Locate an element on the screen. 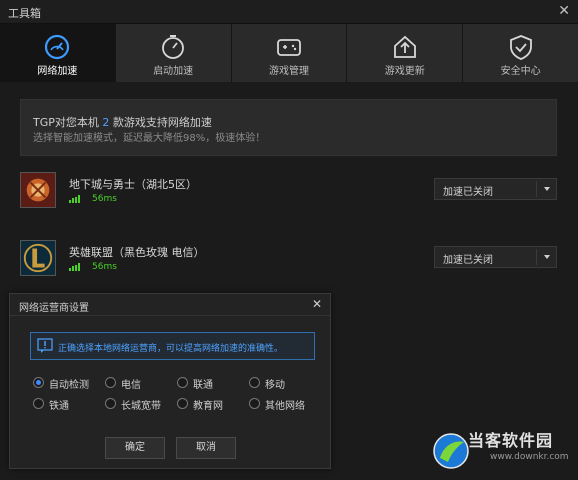  cancel-button: 取消 is located at coordinates (206, 448).